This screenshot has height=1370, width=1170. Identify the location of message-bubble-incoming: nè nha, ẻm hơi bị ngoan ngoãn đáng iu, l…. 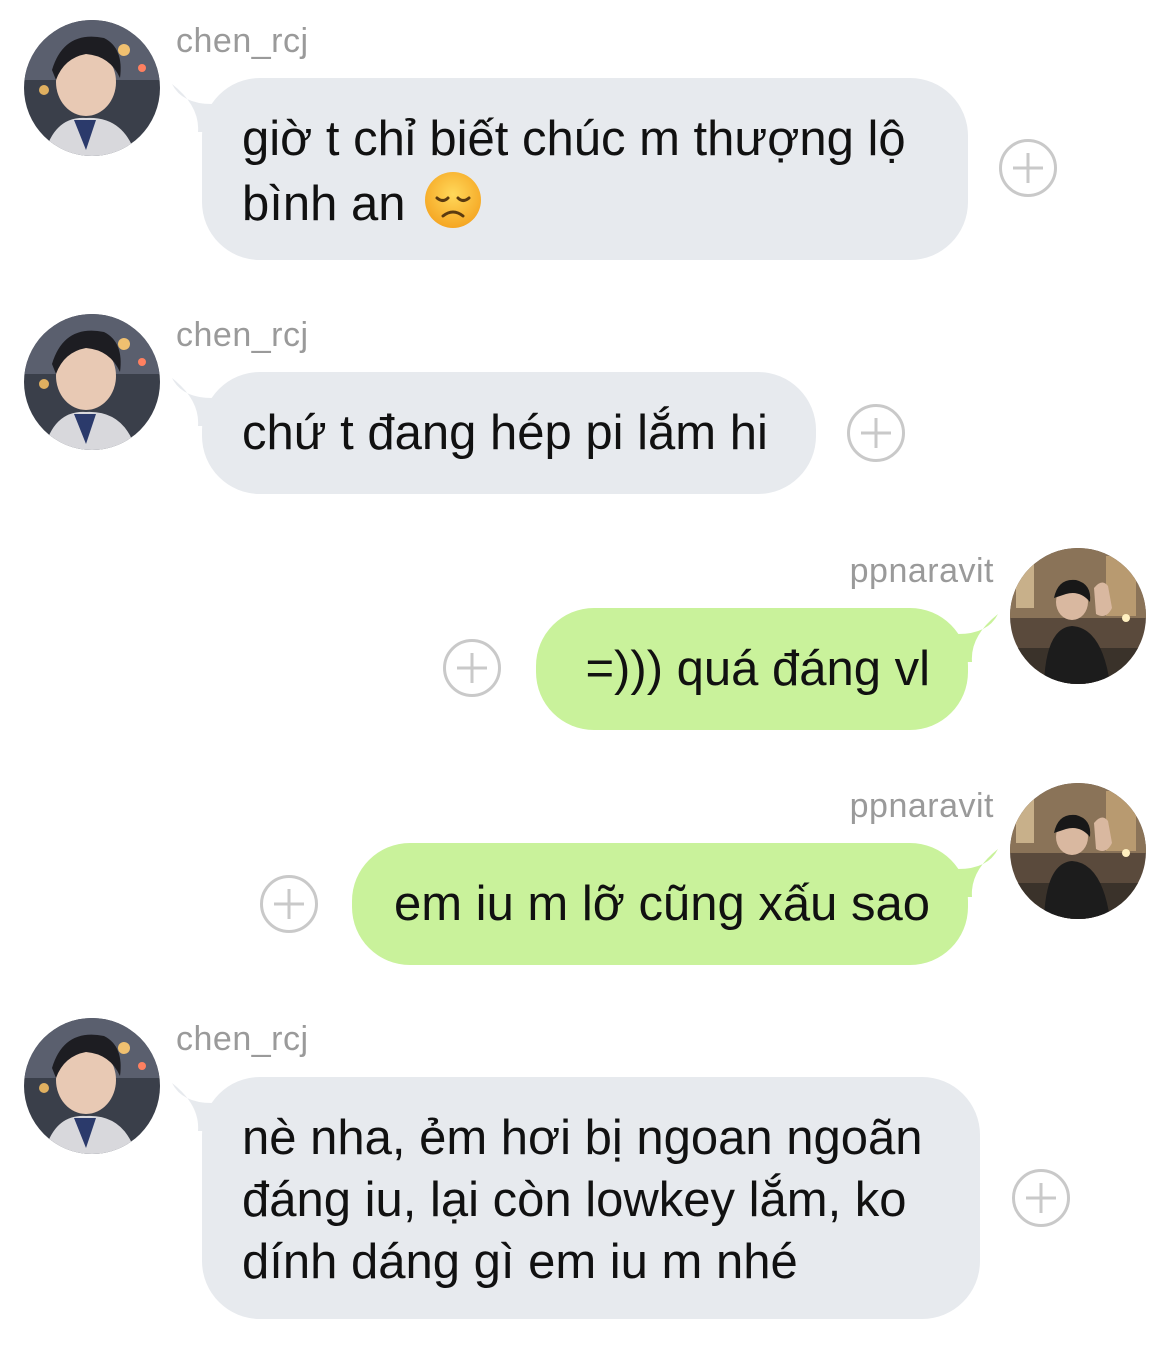
(591, 1198).